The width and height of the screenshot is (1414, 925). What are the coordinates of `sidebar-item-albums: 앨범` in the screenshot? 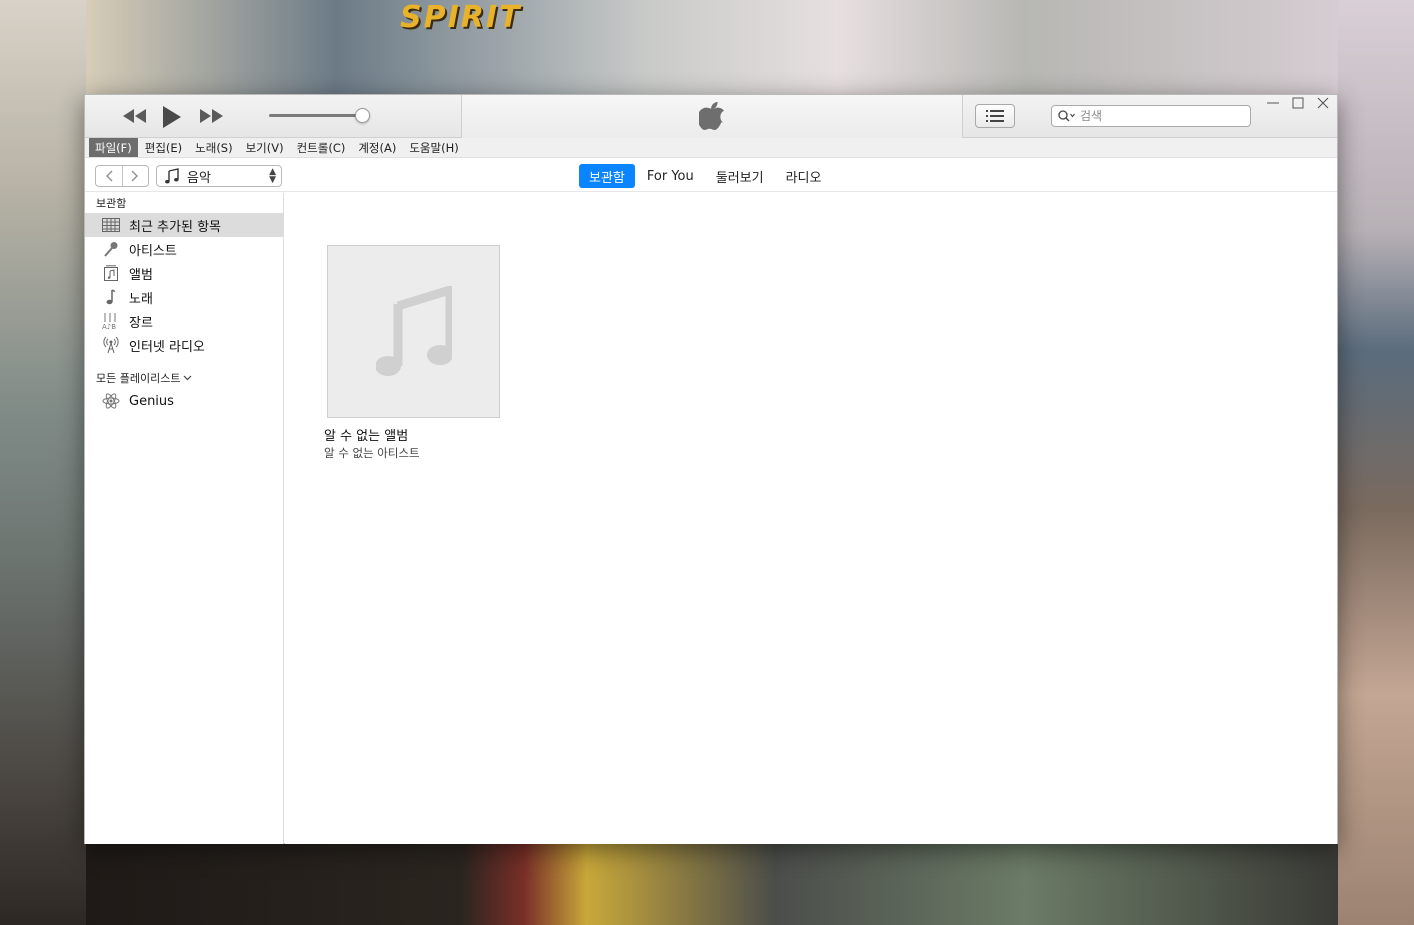 It's located at (184, 273).